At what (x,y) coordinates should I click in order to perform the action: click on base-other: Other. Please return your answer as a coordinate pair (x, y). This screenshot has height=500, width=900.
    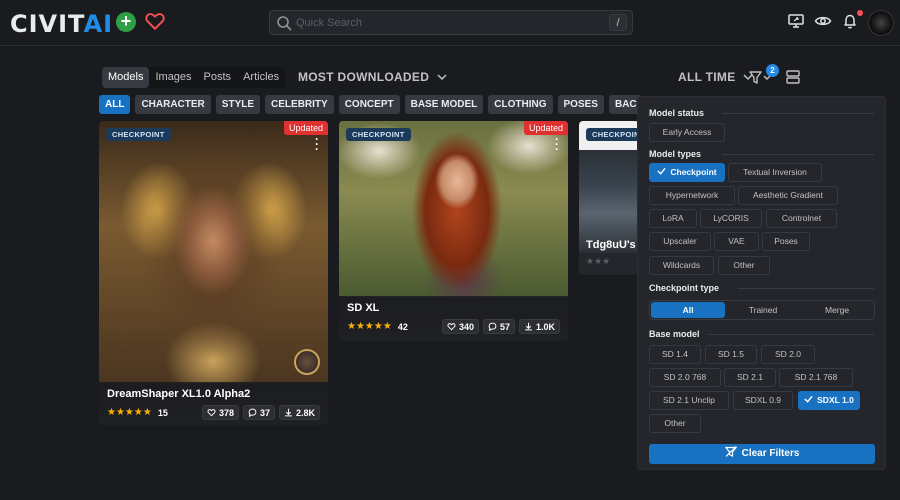
    Looking at the image, I should click on (675, 423).